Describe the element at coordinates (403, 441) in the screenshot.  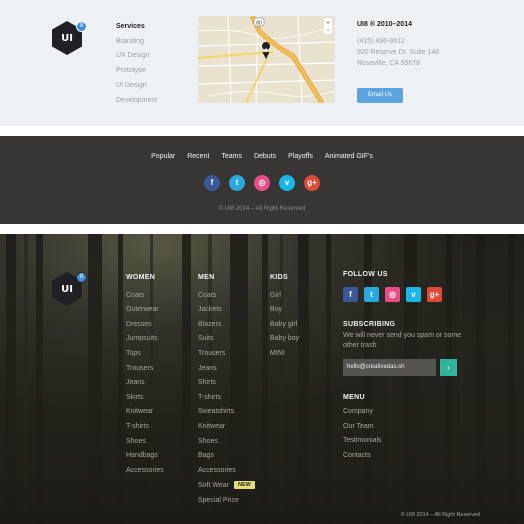
I see `menu-link-testimonials: Testimonials` at that location.